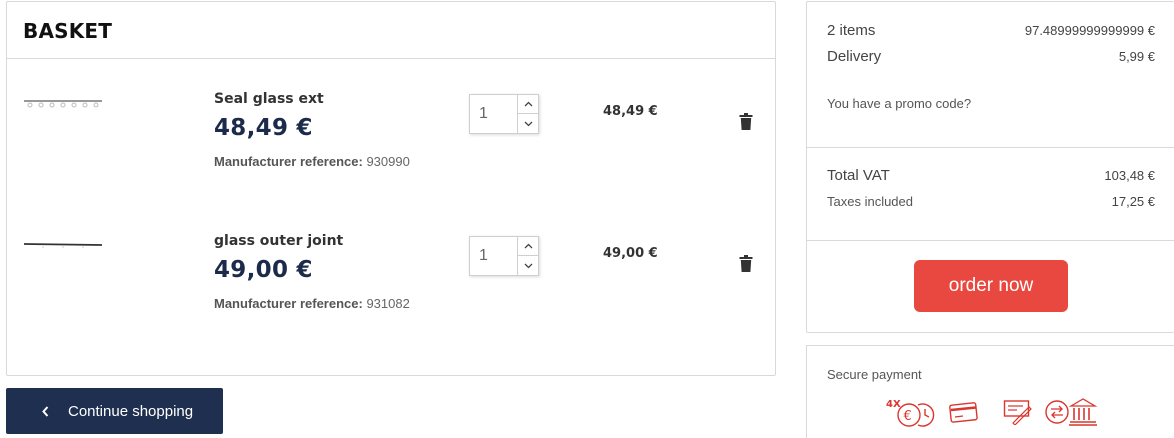  I want to click on credit-card-icon, so click(963, 412).